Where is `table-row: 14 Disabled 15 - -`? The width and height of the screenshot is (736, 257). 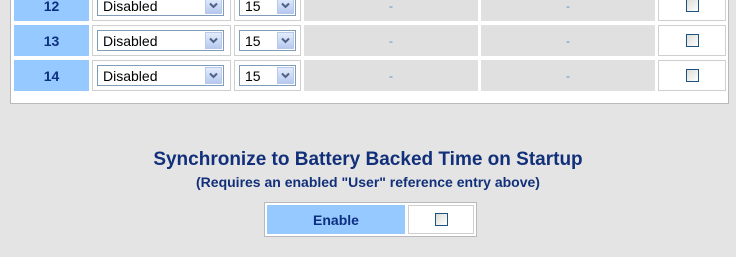
table-row: 14 Disabled 15 - - is located at coordinates (369, 75).